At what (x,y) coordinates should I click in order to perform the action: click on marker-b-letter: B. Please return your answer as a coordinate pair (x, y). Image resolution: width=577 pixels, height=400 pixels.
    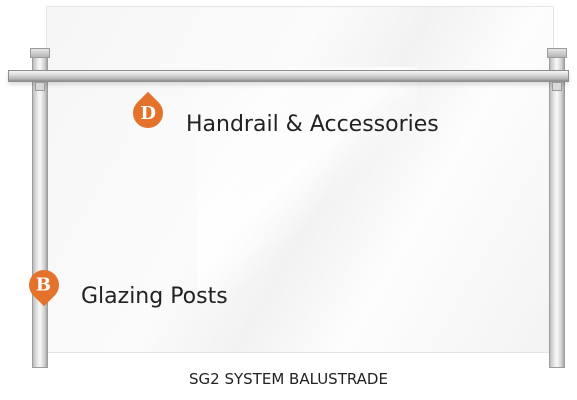
    Looking at the image, I should click on (44, 285).